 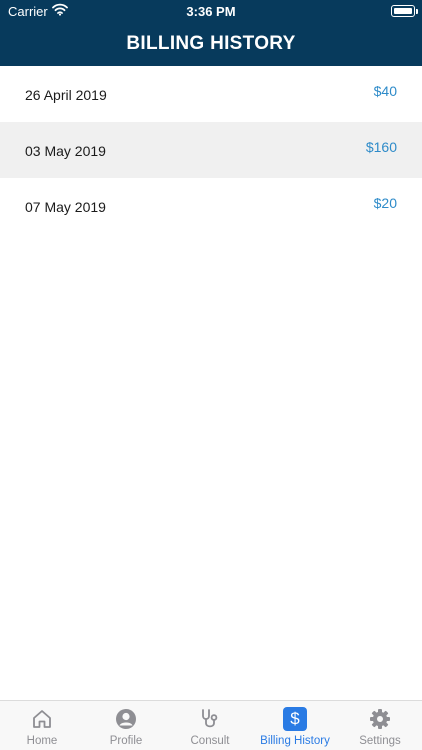 What do you see at coordinates (295, 741) in the screenshot?
I see `tab-label: Billing History` at bounding box center [295, 741].